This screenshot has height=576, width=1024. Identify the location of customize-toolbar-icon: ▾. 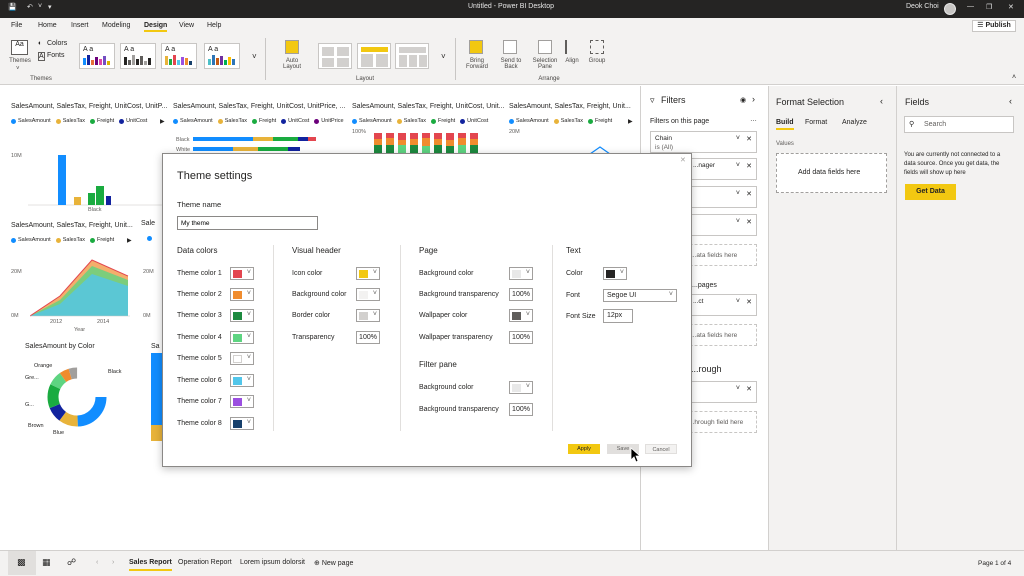
(50, 7).